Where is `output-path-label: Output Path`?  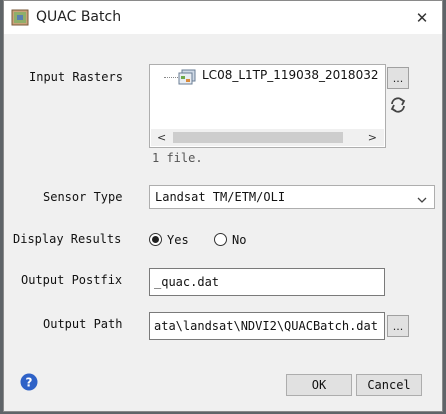 output-path-label: Output Path is located at coordinates (83, 324).